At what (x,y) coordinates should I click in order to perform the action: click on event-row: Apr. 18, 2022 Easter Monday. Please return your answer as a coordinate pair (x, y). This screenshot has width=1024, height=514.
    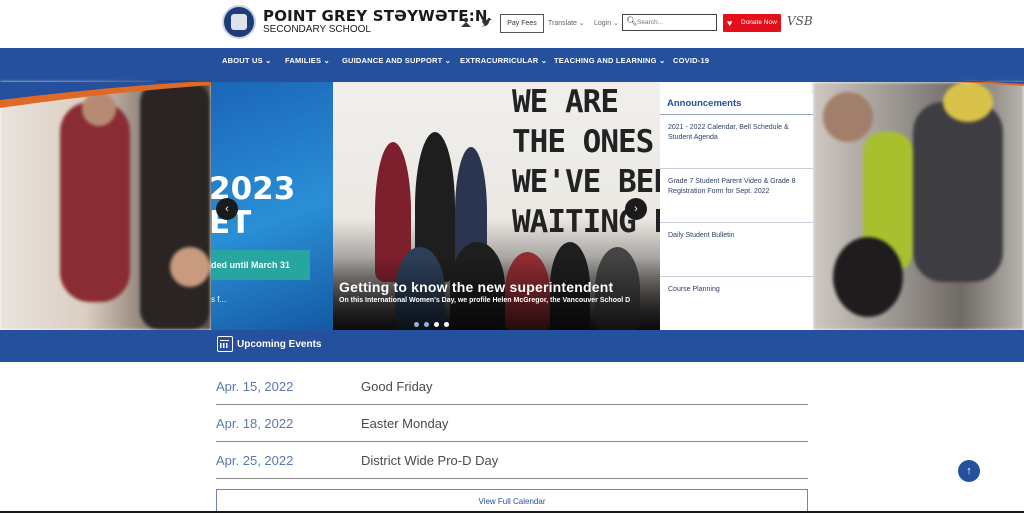
    Looking at the image, I should click on (512, 423).